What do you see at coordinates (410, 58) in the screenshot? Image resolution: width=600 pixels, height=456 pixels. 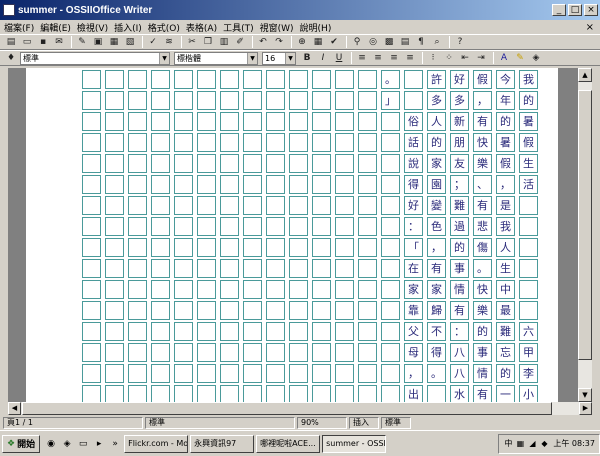 I see `justify-icon: ≡` at bounding box center [410, 58].